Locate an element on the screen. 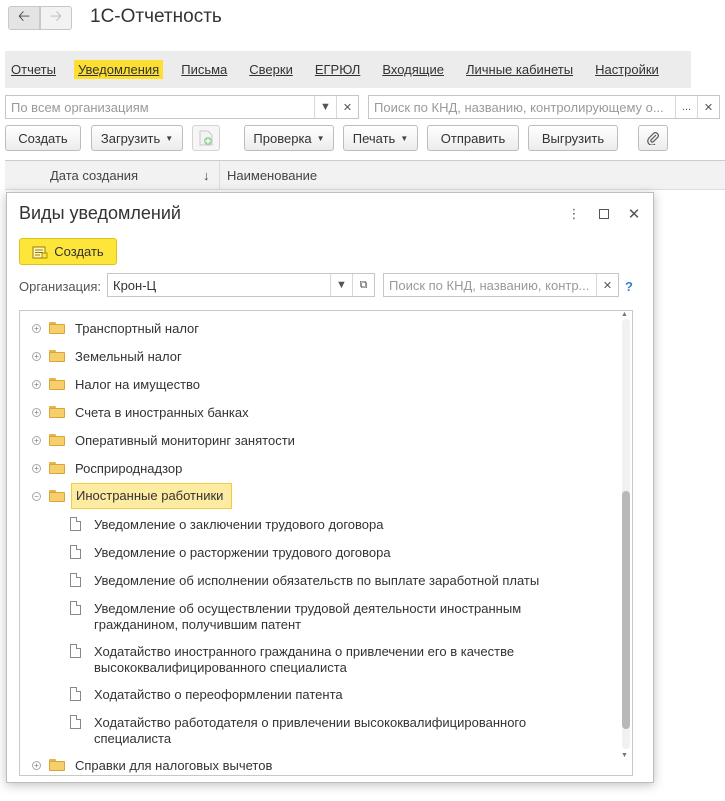 Image resolution: width=725 pixels, height=801 pixels. dropdown-button: ▼ is located at coordinates (325, 107).